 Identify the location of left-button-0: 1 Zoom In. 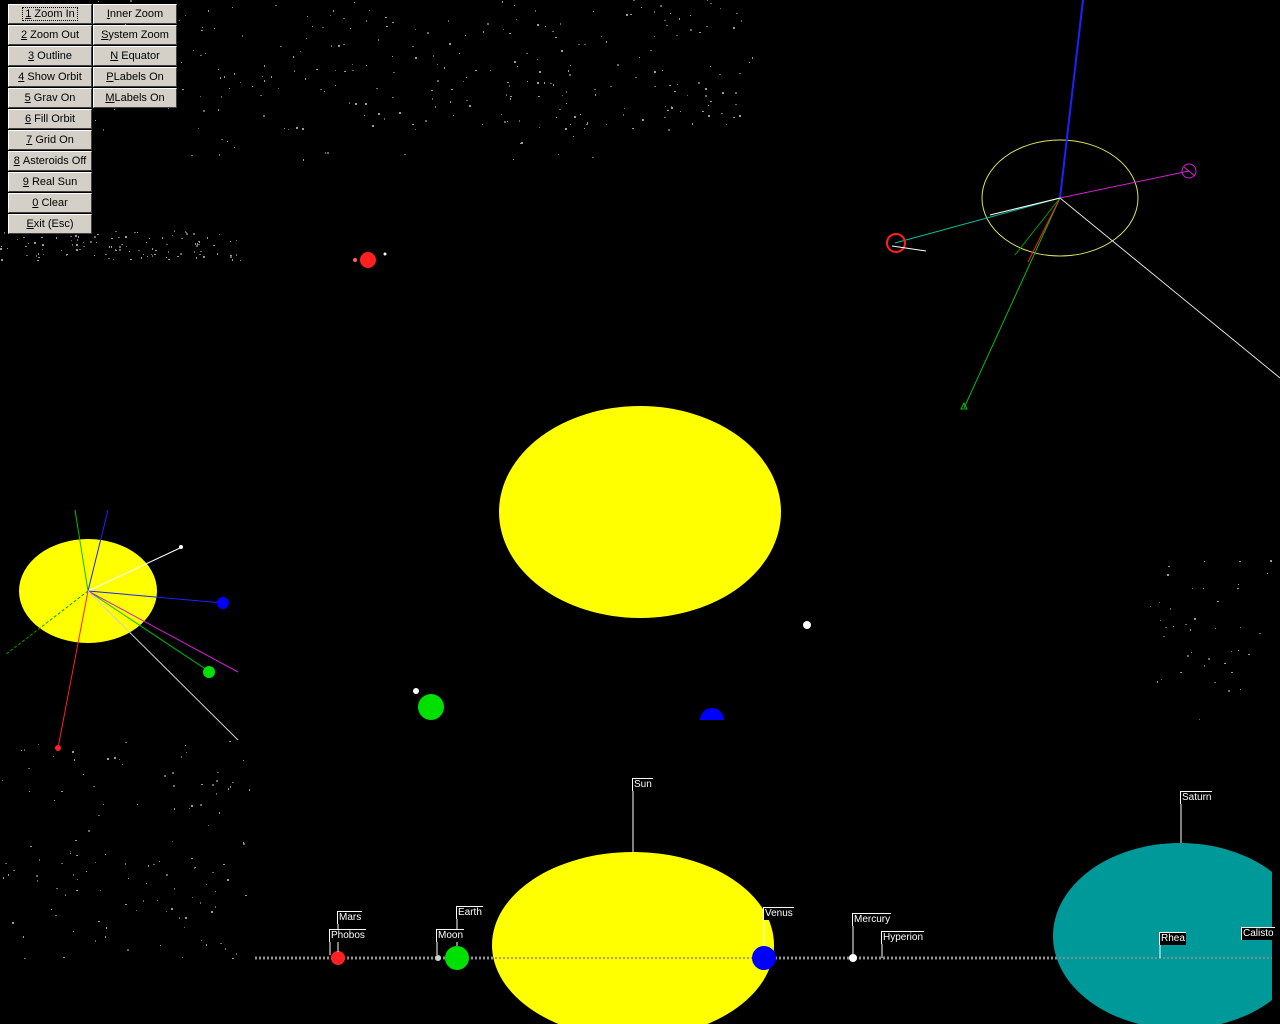
(50, 14).